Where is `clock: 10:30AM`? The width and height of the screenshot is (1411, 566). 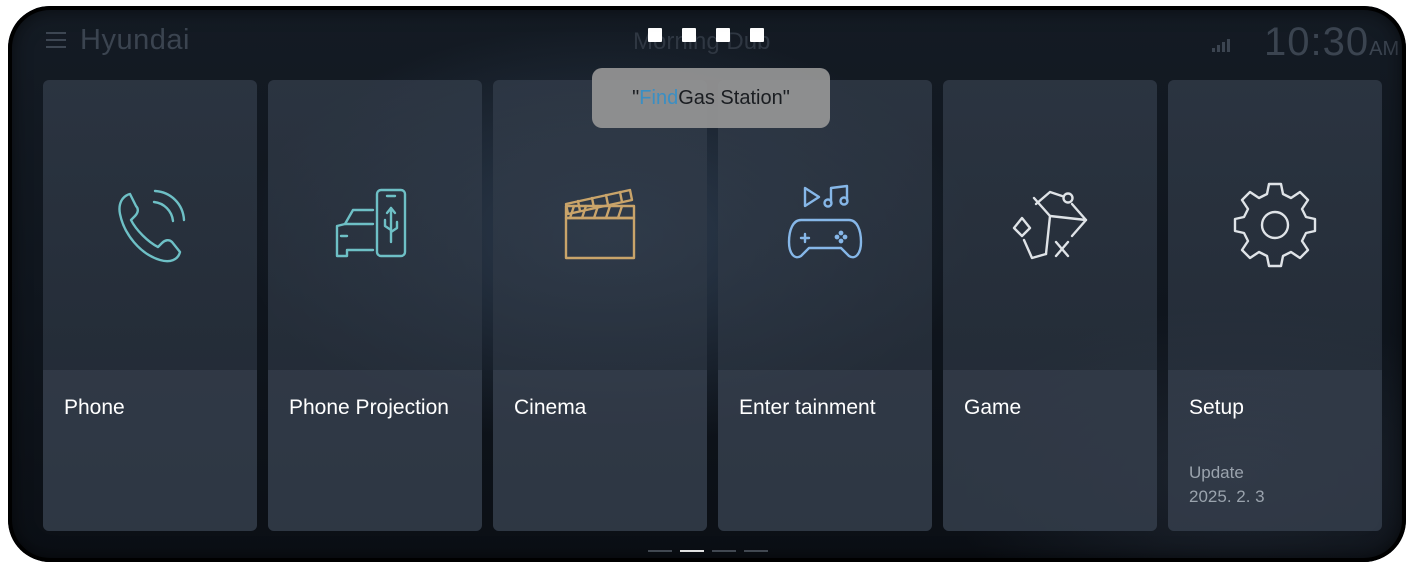
clock: 10:30AM is located at coordinates (1331, 42).